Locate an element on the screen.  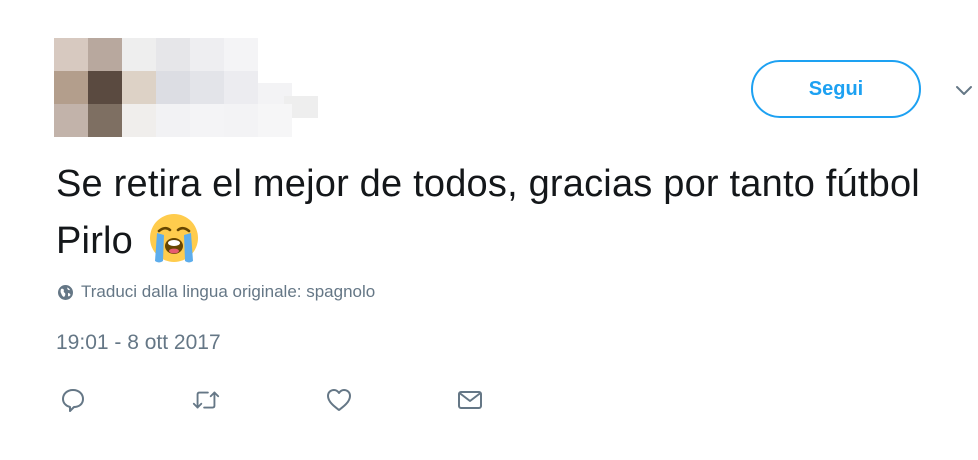
globe-icon is located at coordinates (65, 292).